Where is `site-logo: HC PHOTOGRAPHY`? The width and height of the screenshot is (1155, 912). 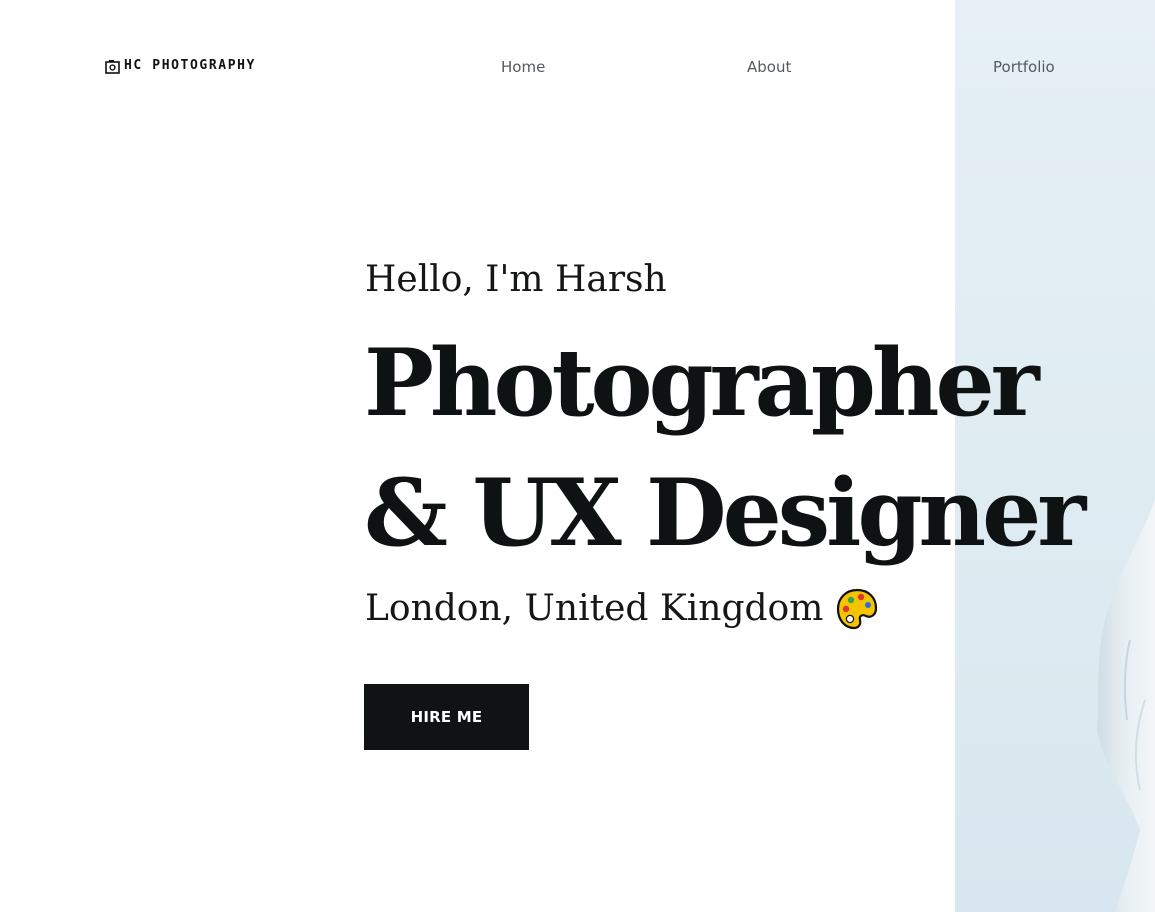 site-logo: HC PHOTOGRAPHY is located at coordinates (180, 66).